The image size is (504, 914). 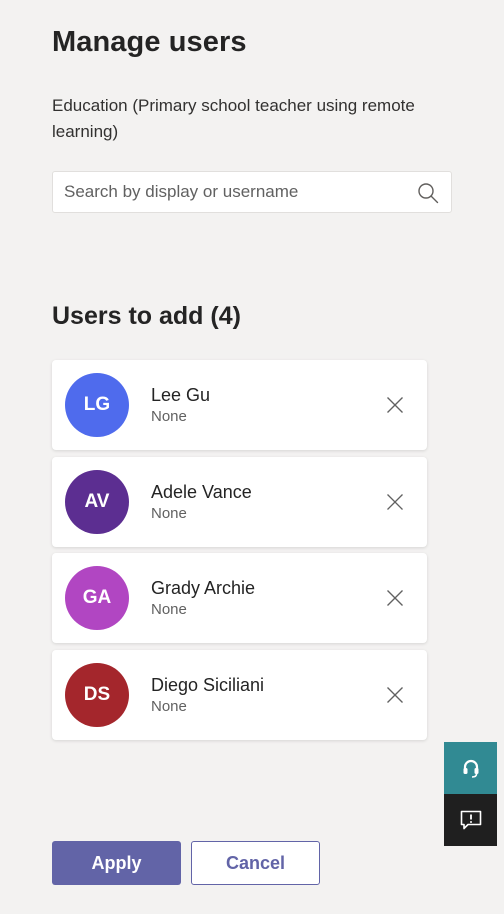 I want to click on feedback-tab, so click(x=470, y=820).